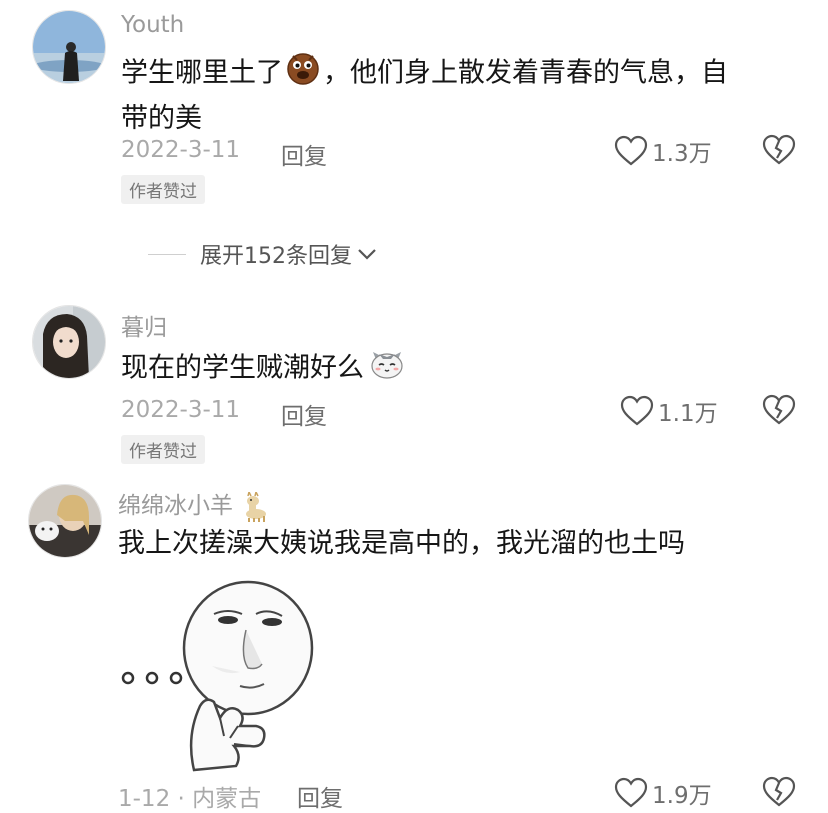 This screenshot has height=813, width=828. What do you see at coordinates (144, 325) in the screenshot?
I see `username: 暮归` at bounding box center [144, 325].